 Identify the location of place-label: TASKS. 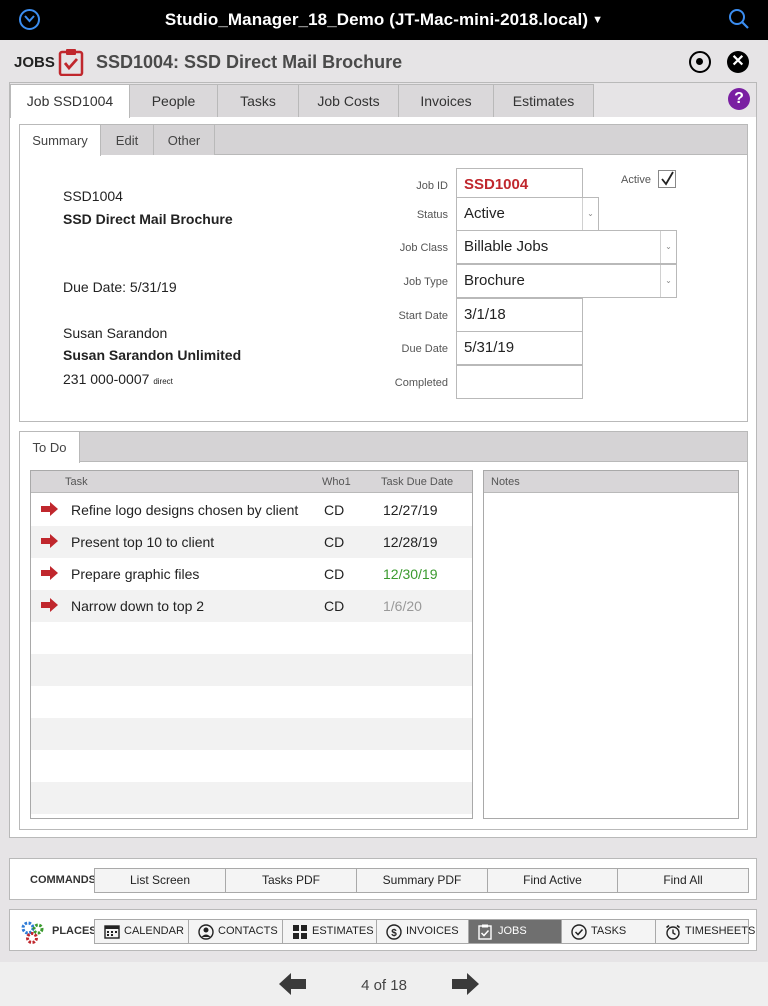
(609, 931).